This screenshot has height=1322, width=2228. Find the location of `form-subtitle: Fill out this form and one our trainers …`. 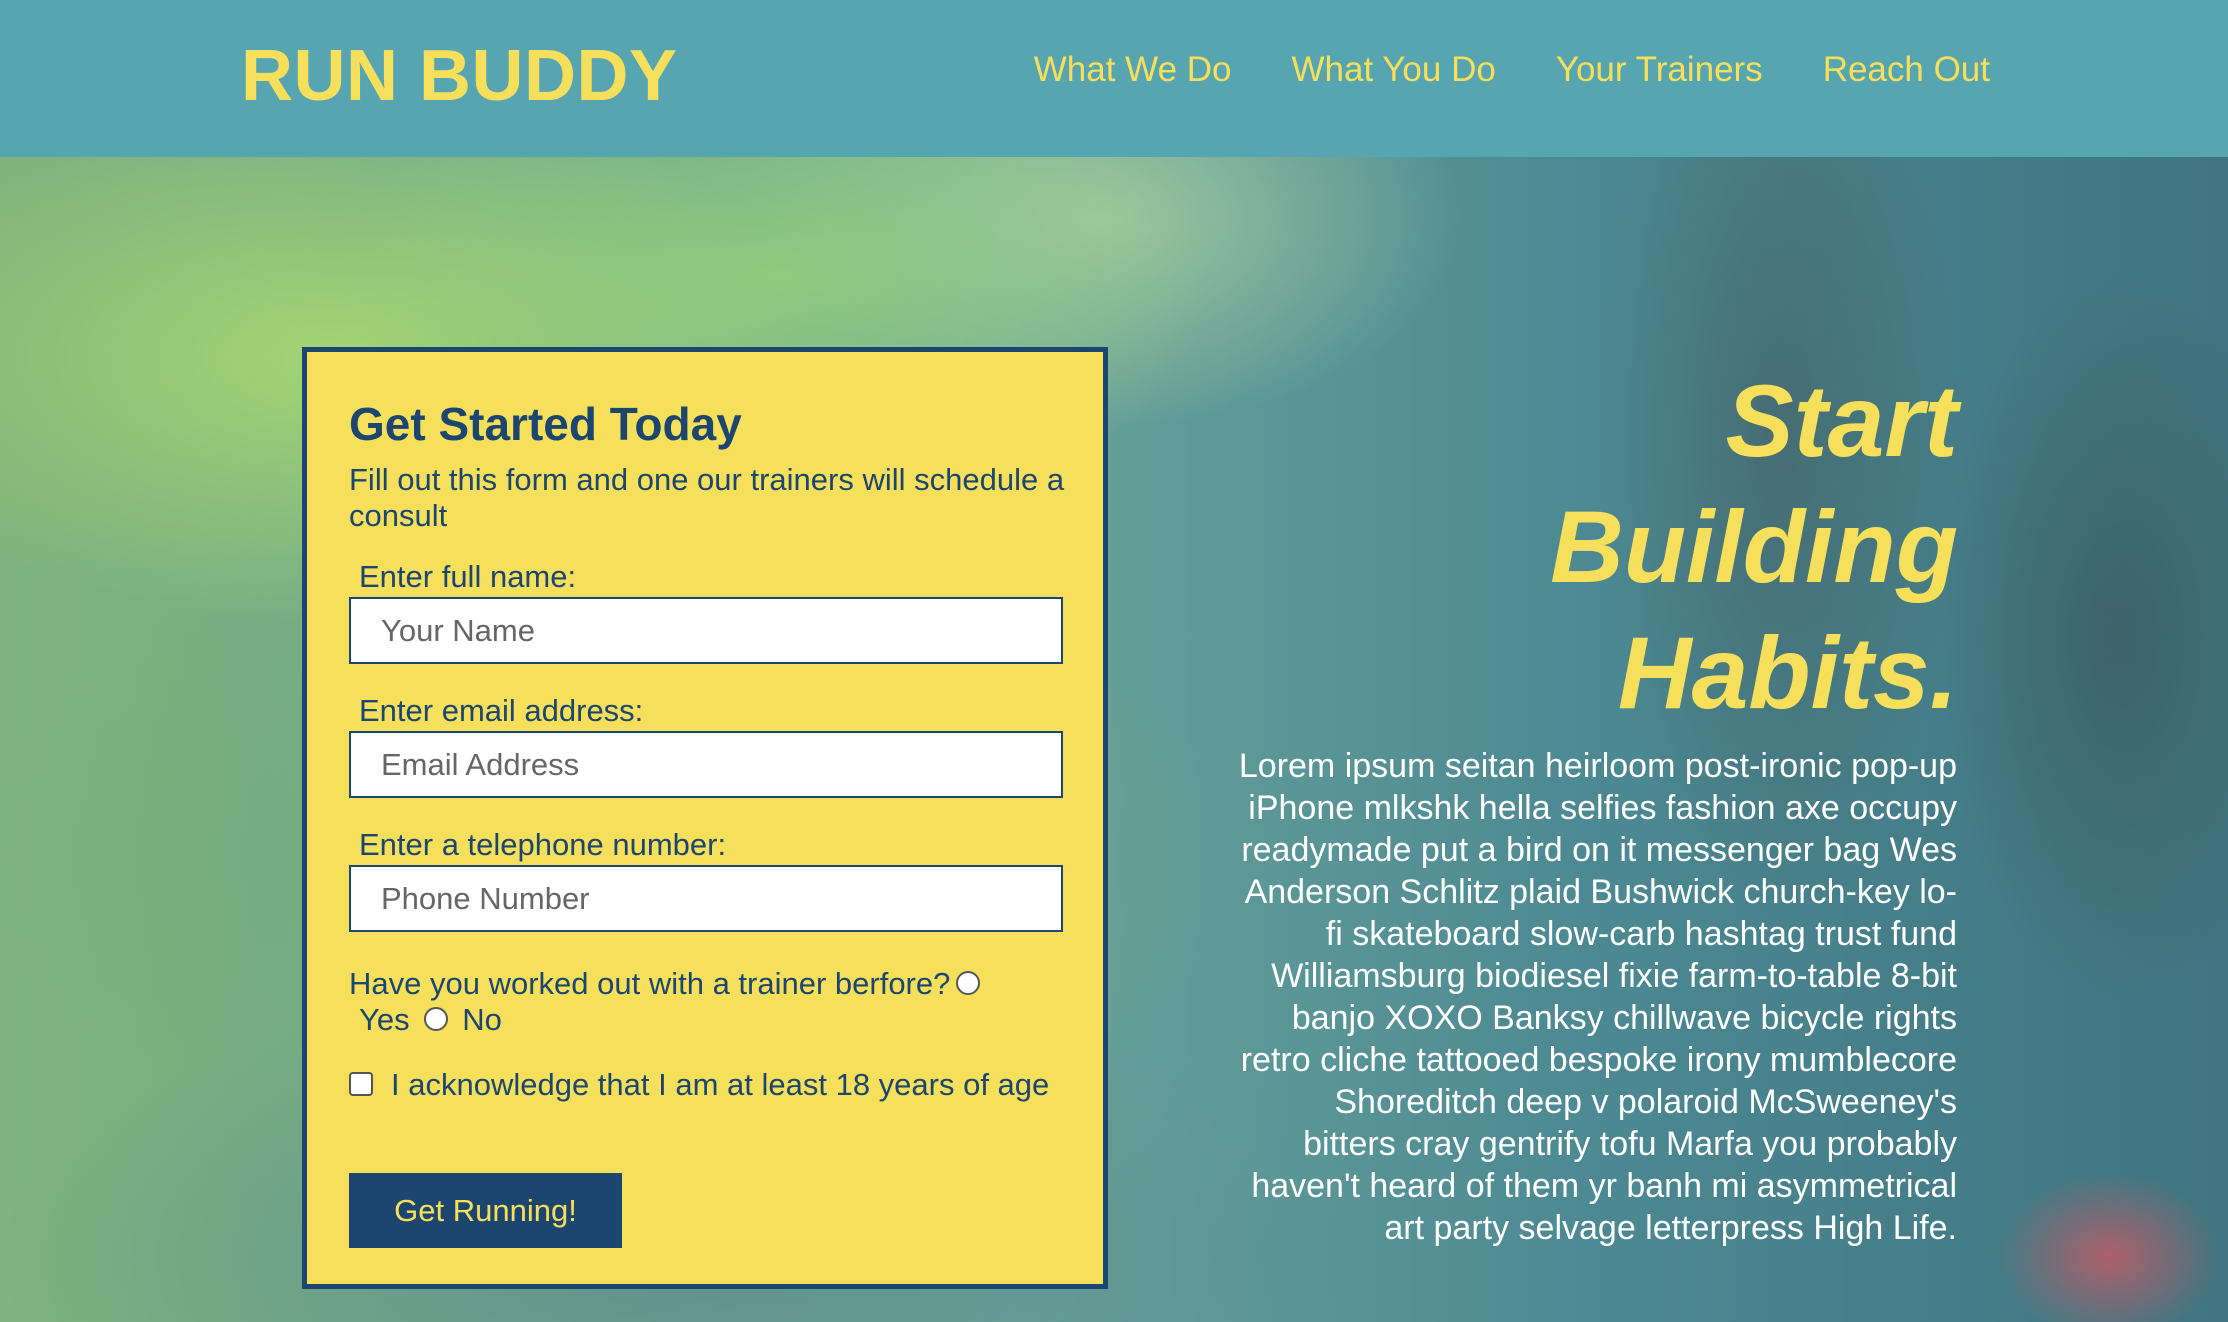

form-subtitle: Fill out this form and one our trainers … is located at coordinates (707, 497).